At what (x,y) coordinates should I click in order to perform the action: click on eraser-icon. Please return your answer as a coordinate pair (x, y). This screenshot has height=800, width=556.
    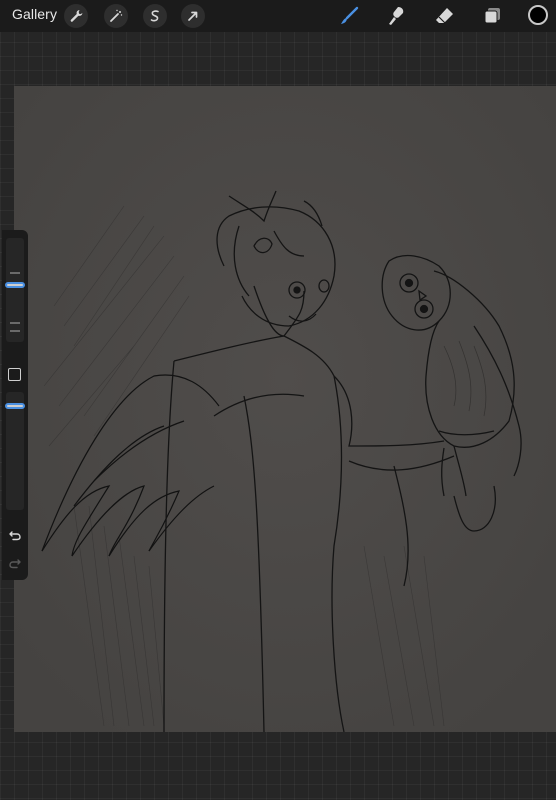
    Looking at the image, I should click on (444, 16).